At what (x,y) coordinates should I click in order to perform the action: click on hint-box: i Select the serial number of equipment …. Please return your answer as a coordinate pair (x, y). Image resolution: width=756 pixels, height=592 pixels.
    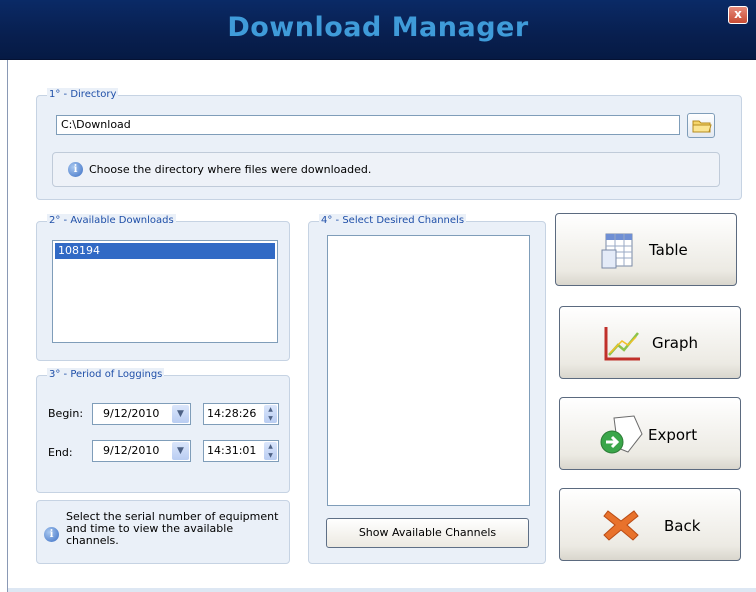
    Looking at the image, I should click on (163, 532).